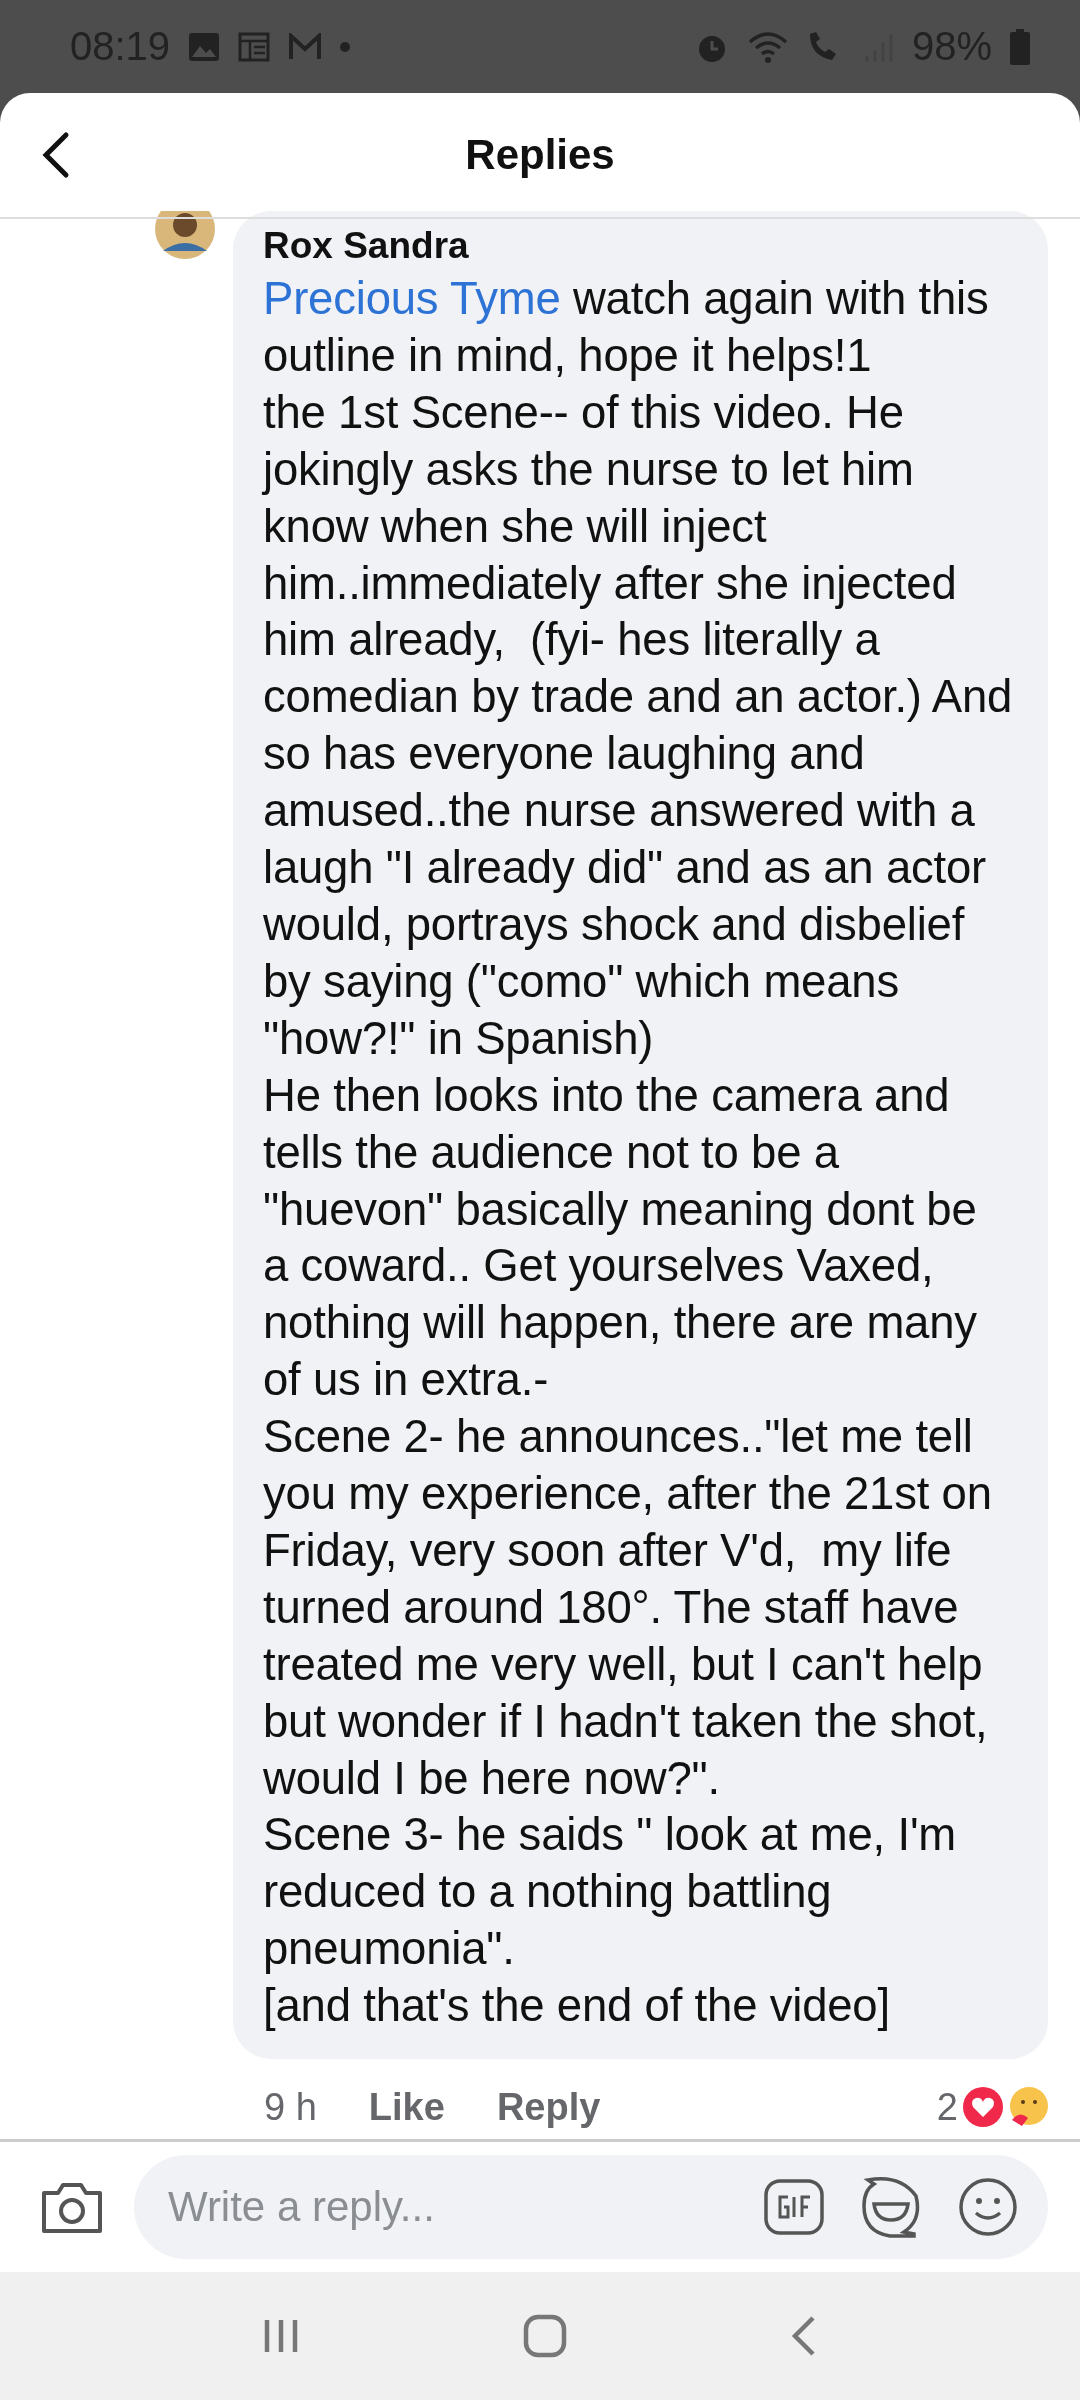 This screenshot has width=1080, height=2400. Describe the element at coordinates (540, 155) in the screenshot. I see `page-title: Replies` at that location.